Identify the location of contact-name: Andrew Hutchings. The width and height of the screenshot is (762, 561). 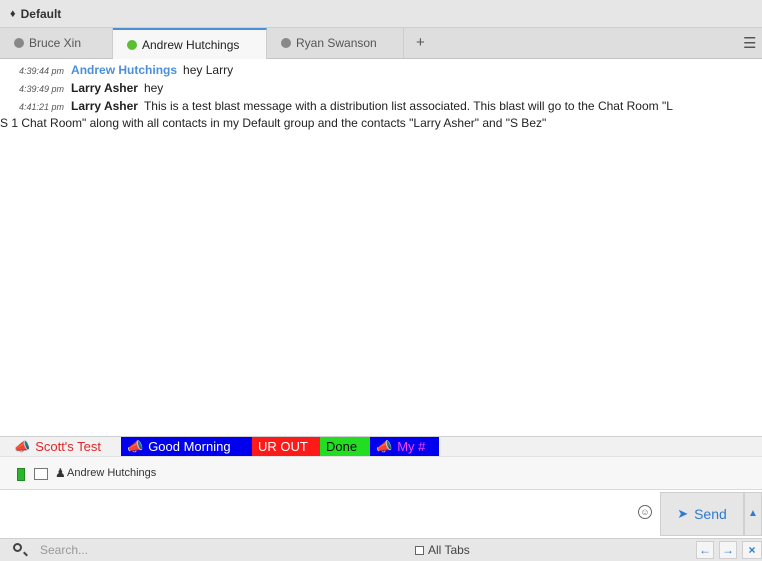
(112, 473).